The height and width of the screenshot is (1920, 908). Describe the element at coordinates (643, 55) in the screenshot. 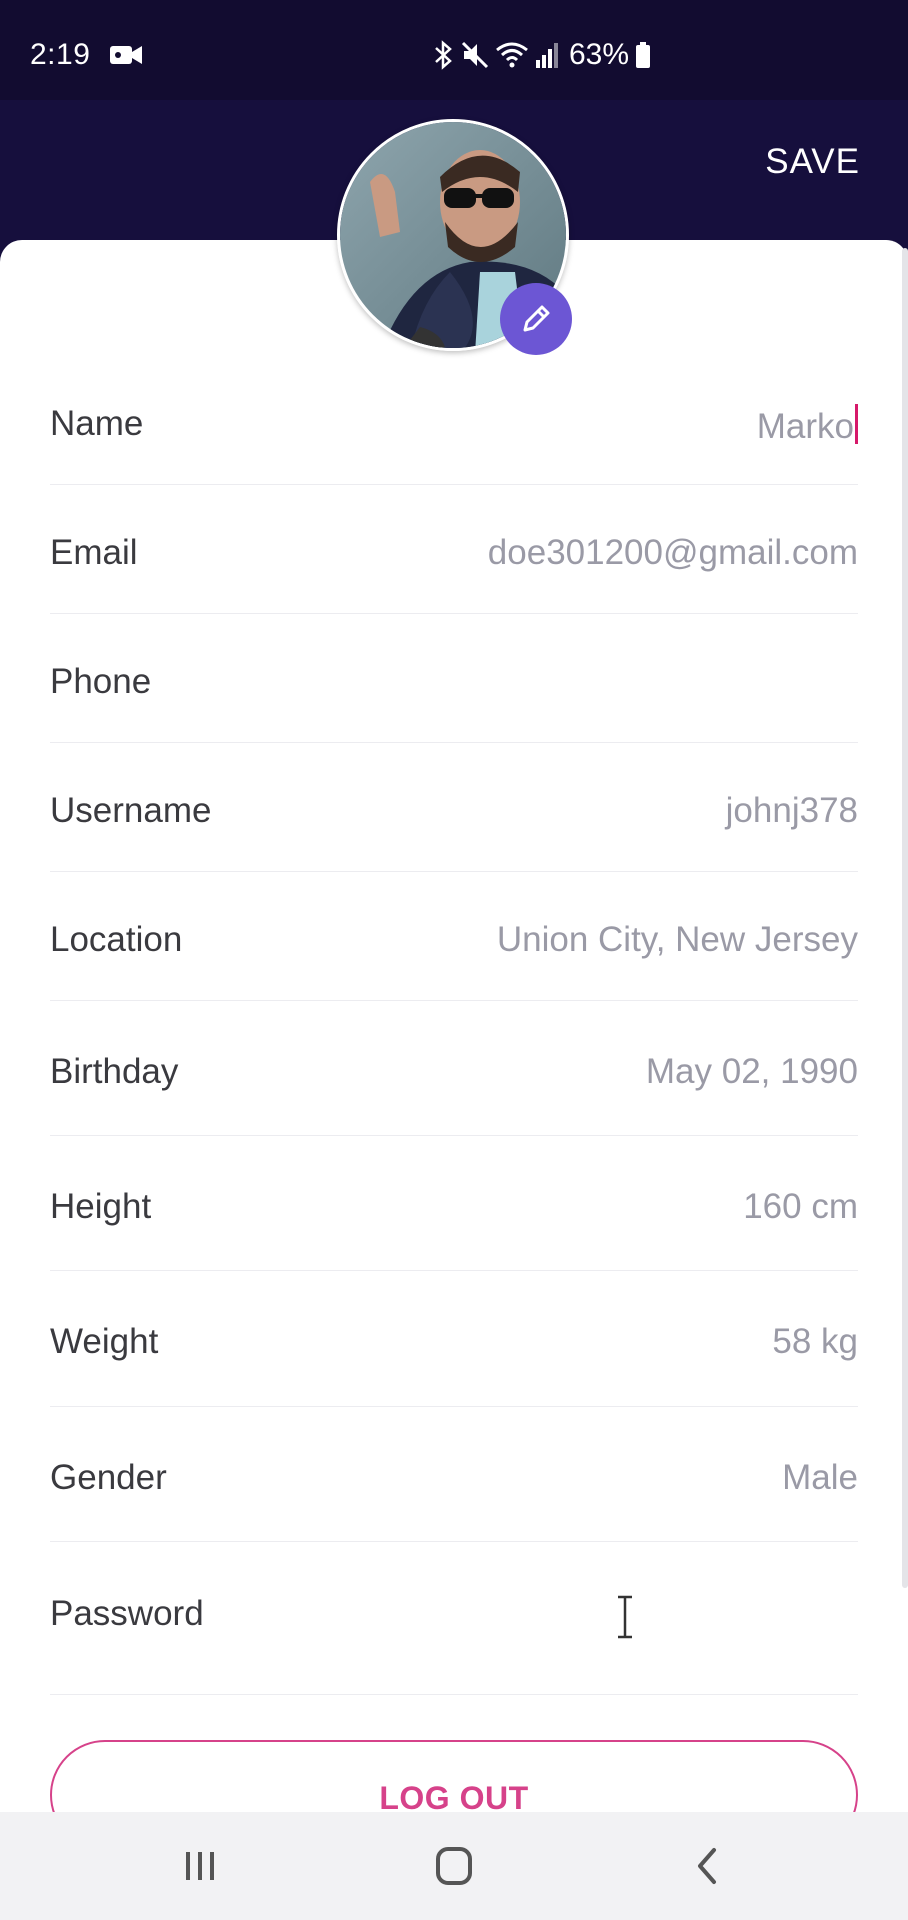

I see `battery-icon` at that location.